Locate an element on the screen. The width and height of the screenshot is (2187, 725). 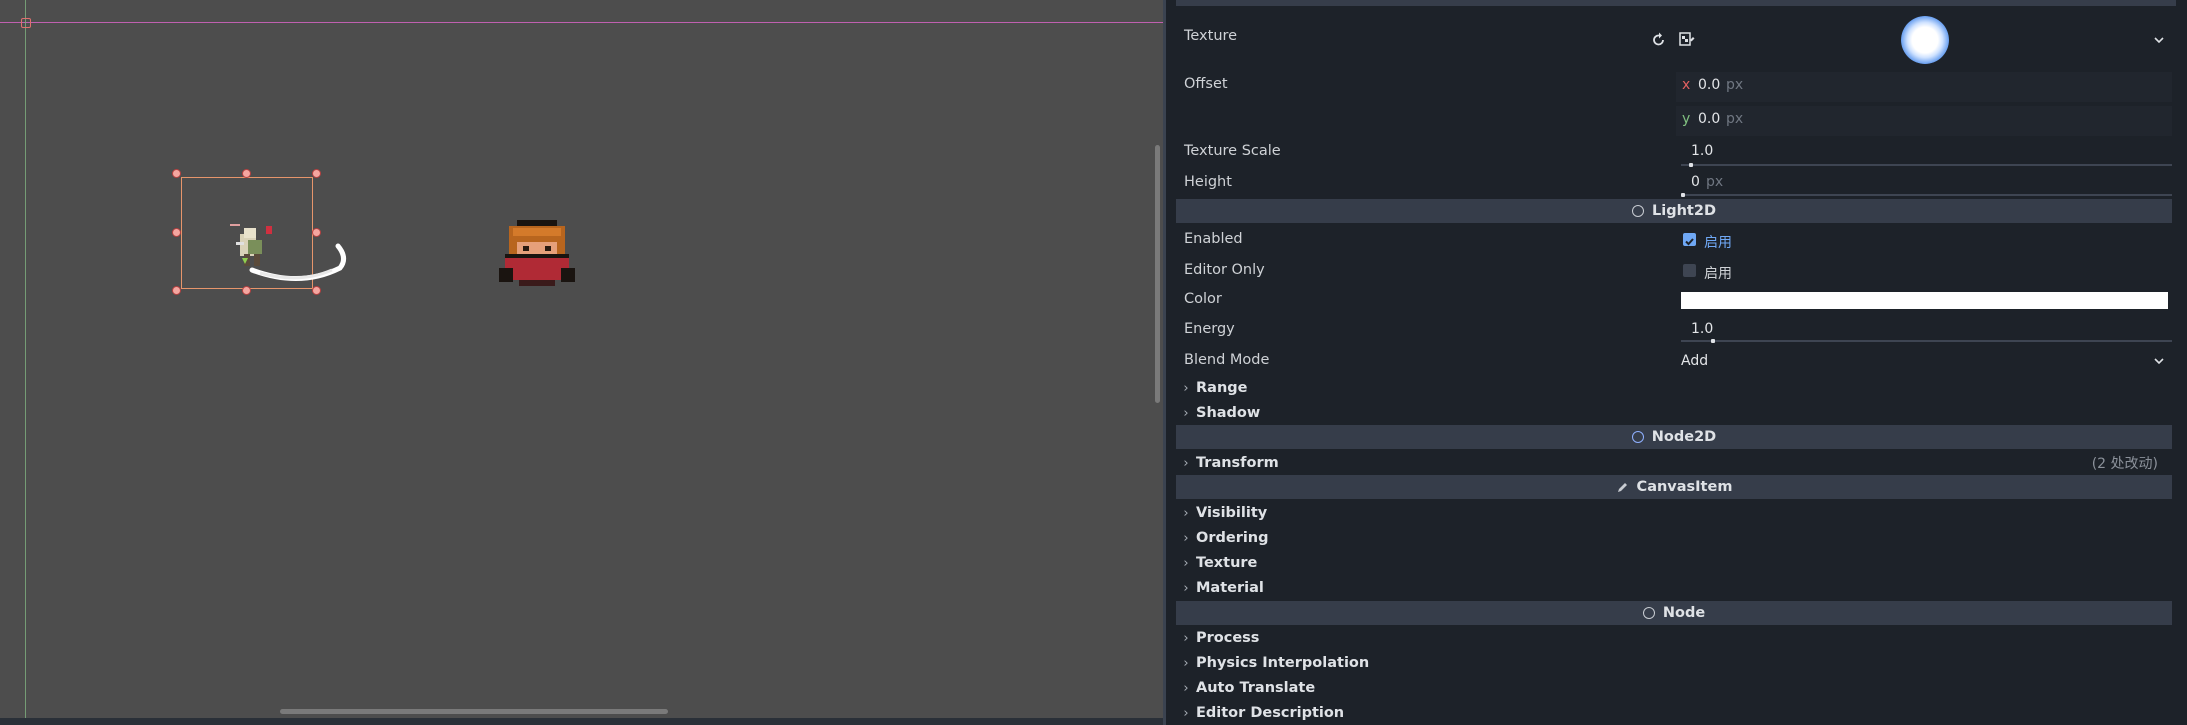
group-ordering-label: Ordering is located at coordinates (1232, 538).